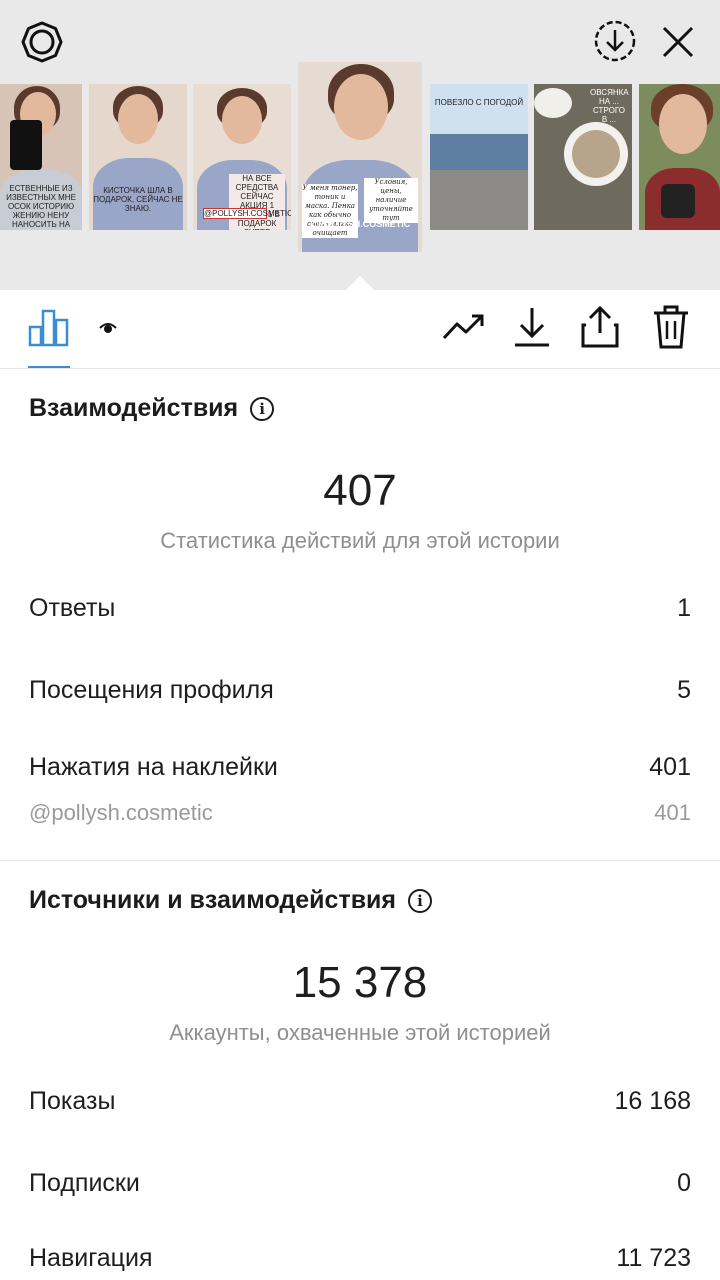 This screenshot has height=1280, width=720. What do you see at coordinates (684, 690) in the screenshot?
I see `stat-value: 5` at bounding box center [684, 690].